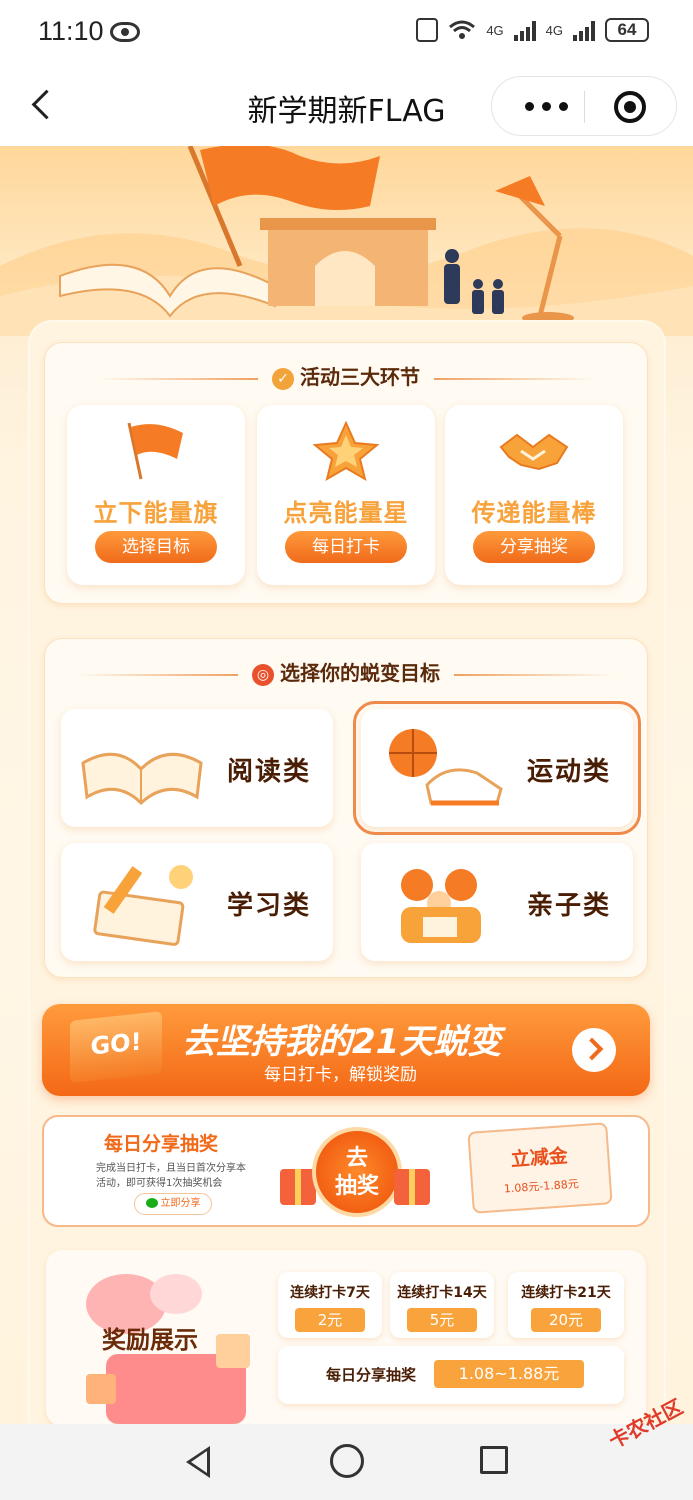 The image size is (693, 1500). What do you see at coordinates (263, 674) in the screenshot?
I see `target-icon: ◎` at bounding box center [263, 674].